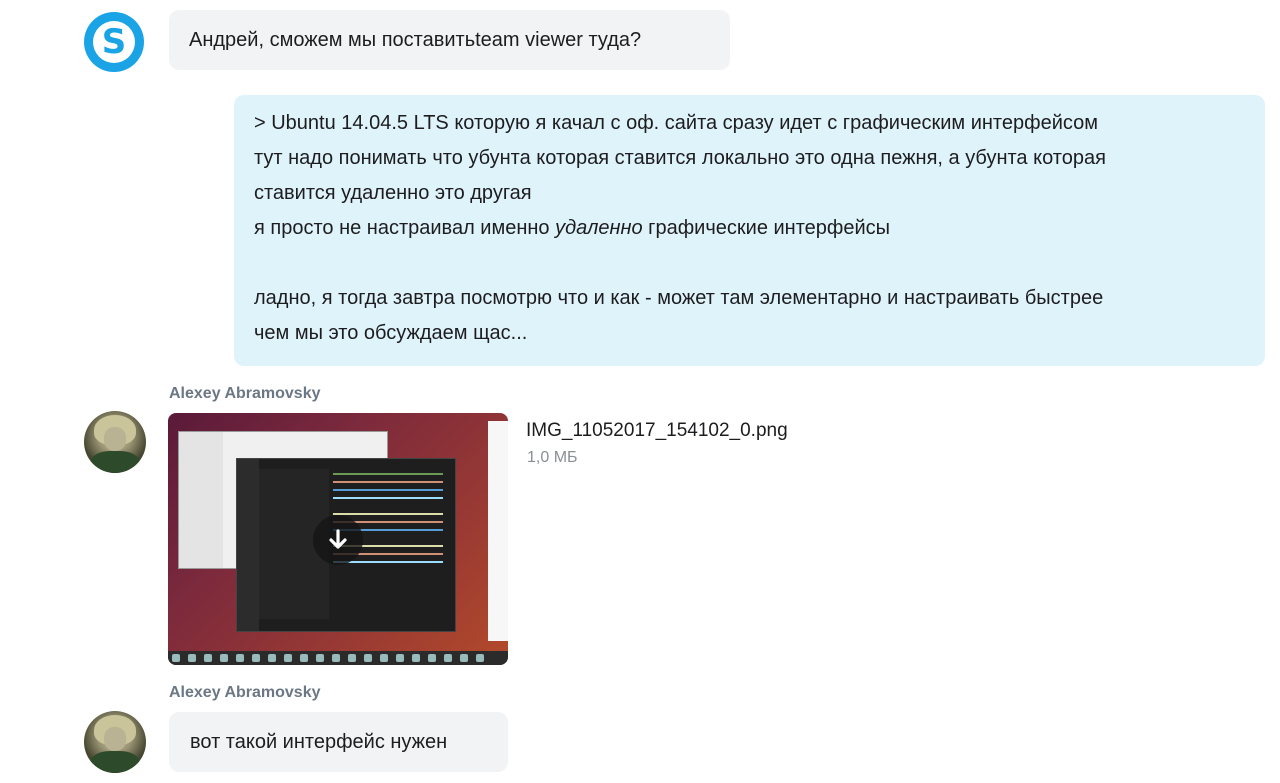 The height and width of the screenshot is (783, 1280). What do you see at coordinates (319, 742) in the screenshot?
I see `message-text: вот такой интерфейс нужен` at bounding box center [319, 742].